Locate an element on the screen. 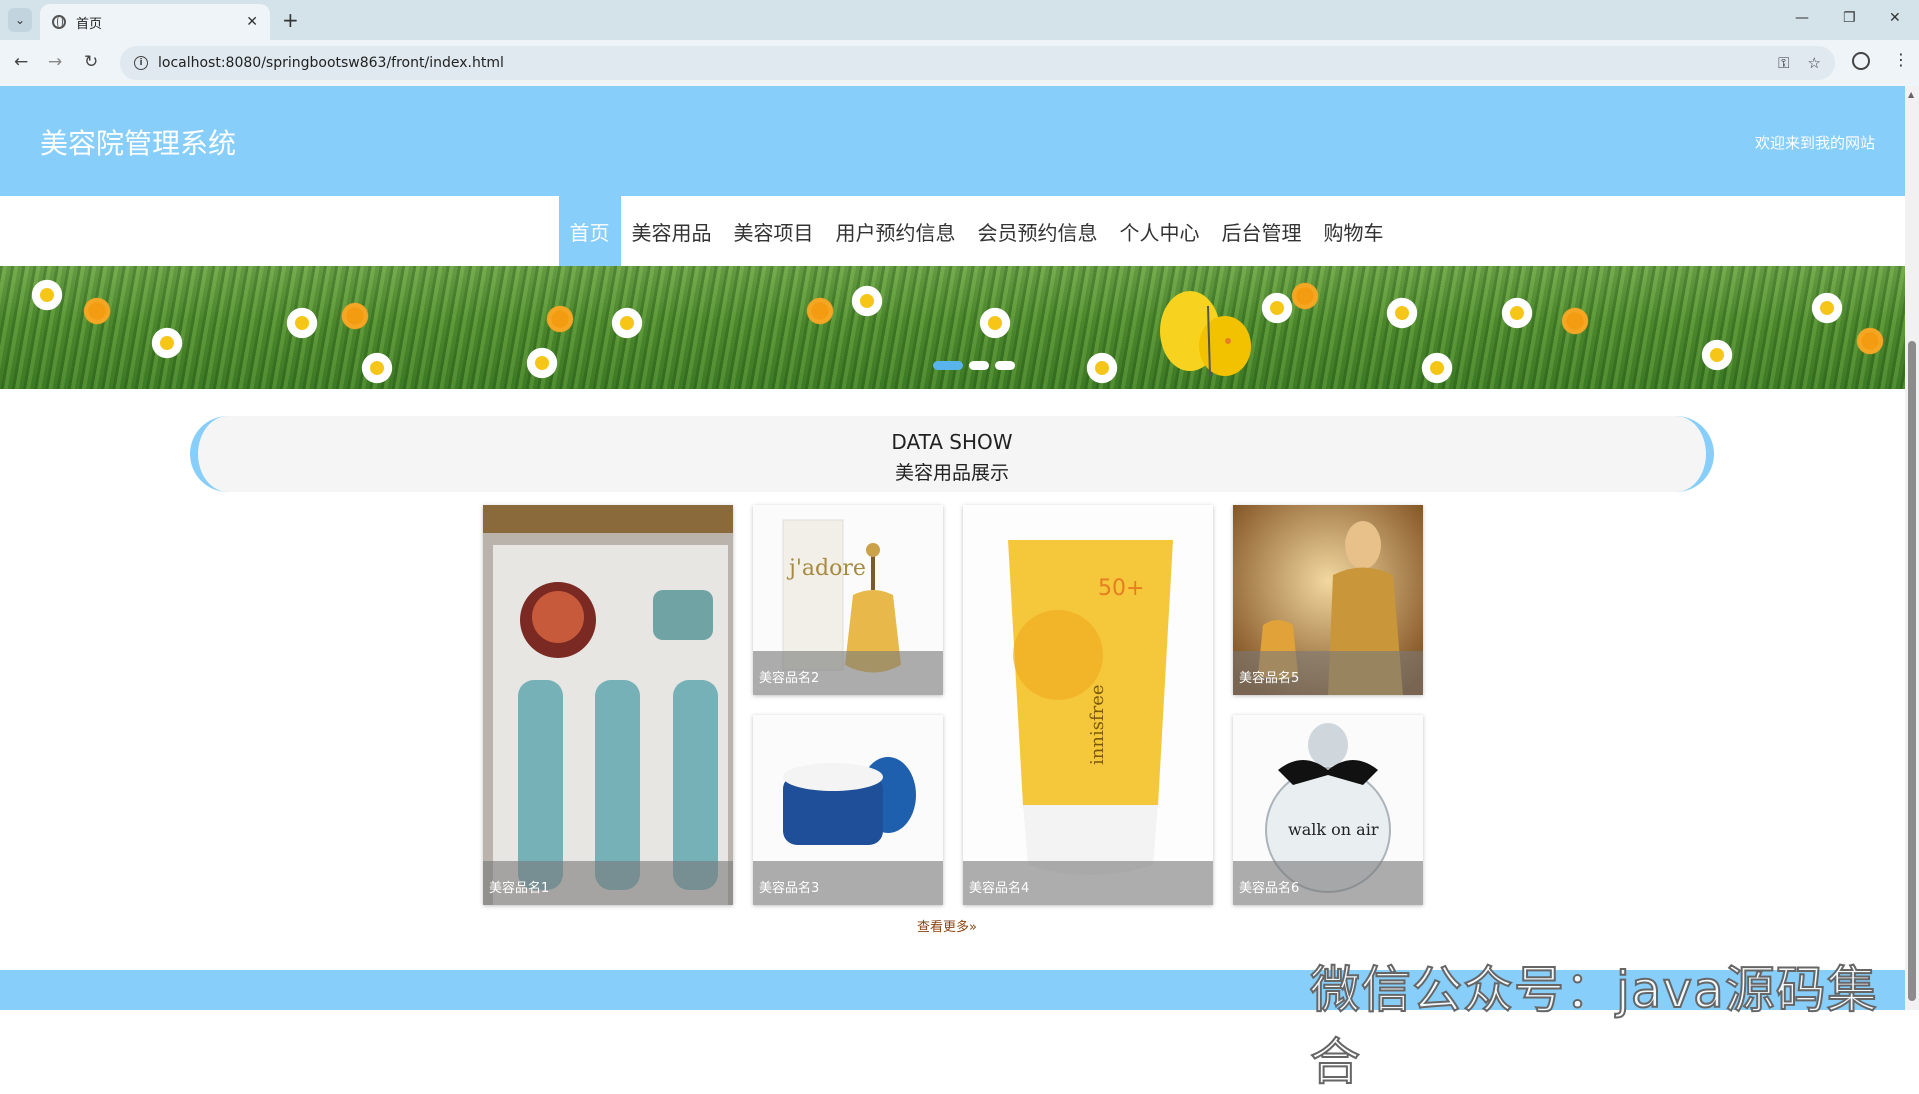  scrollbar-thumb is located at coordinates (1912, 671).